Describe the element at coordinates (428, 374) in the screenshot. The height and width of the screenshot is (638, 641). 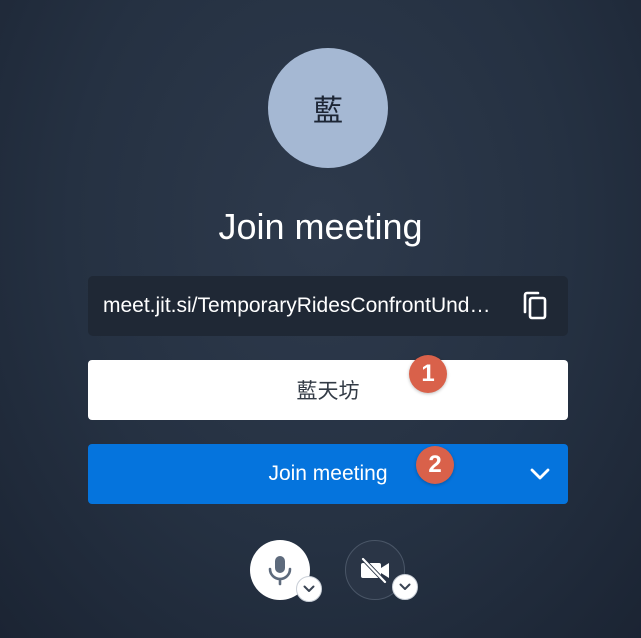
I see `annotation-marker-1: 1` at that location.